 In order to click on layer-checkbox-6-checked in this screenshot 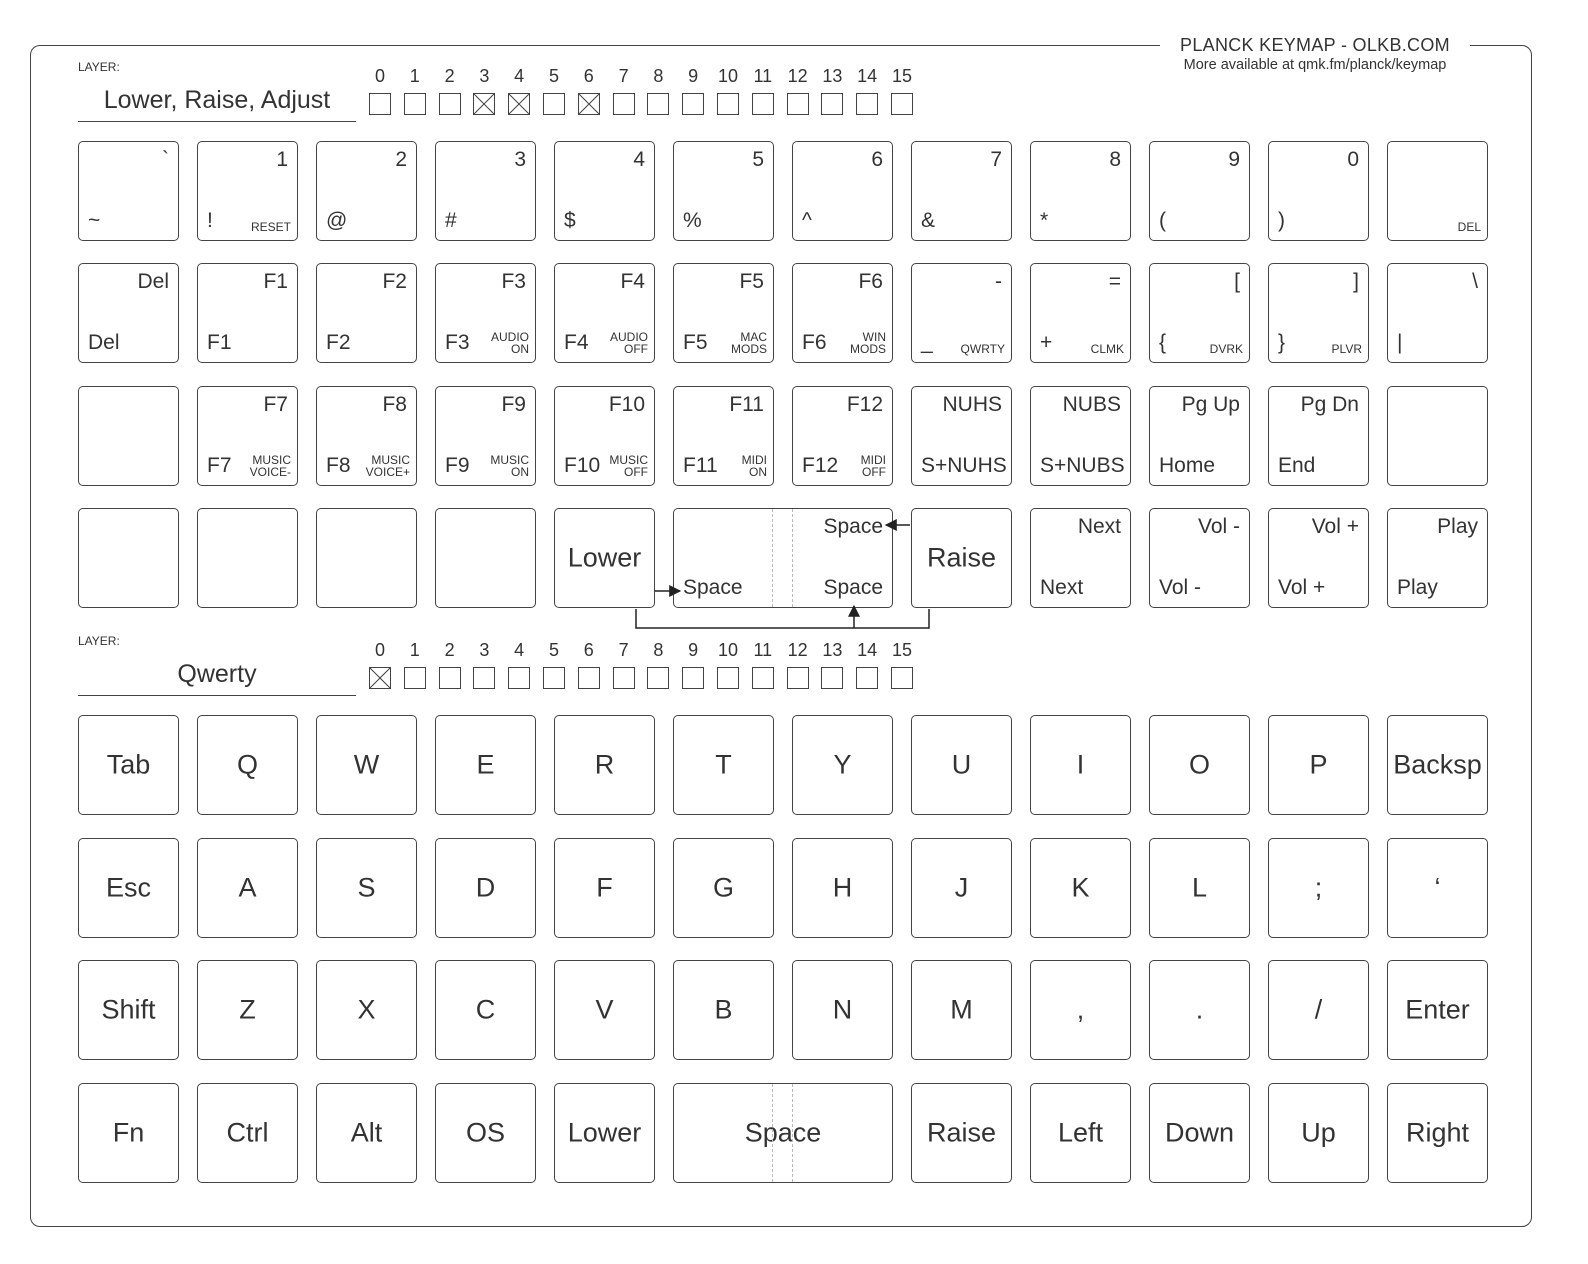, I will do `click(588, 104)`.